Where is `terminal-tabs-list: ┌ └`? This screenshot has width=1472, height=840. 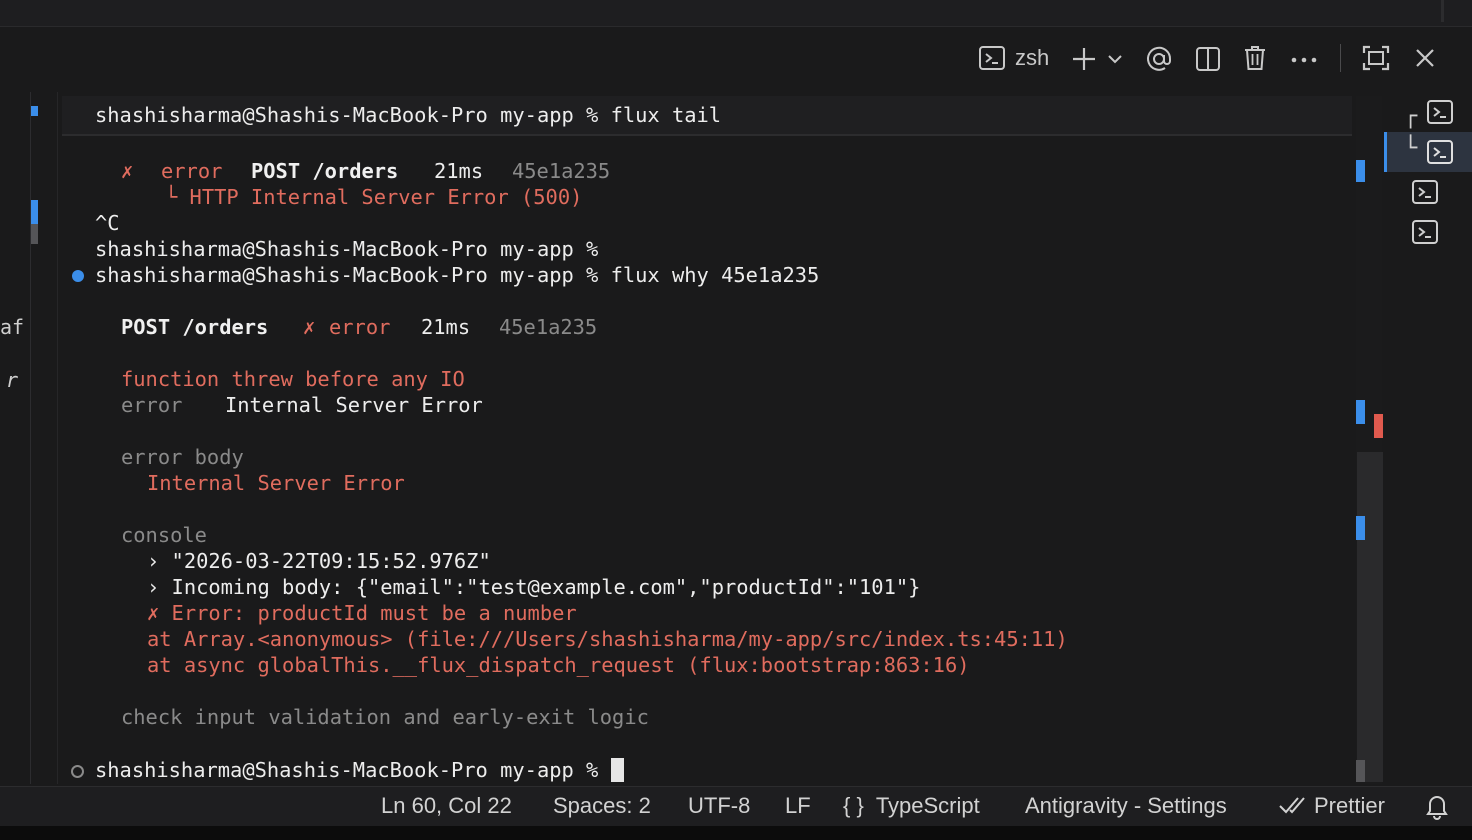
terminal-tabs-list: ┌ └ is located at coordinates (1428, 188).